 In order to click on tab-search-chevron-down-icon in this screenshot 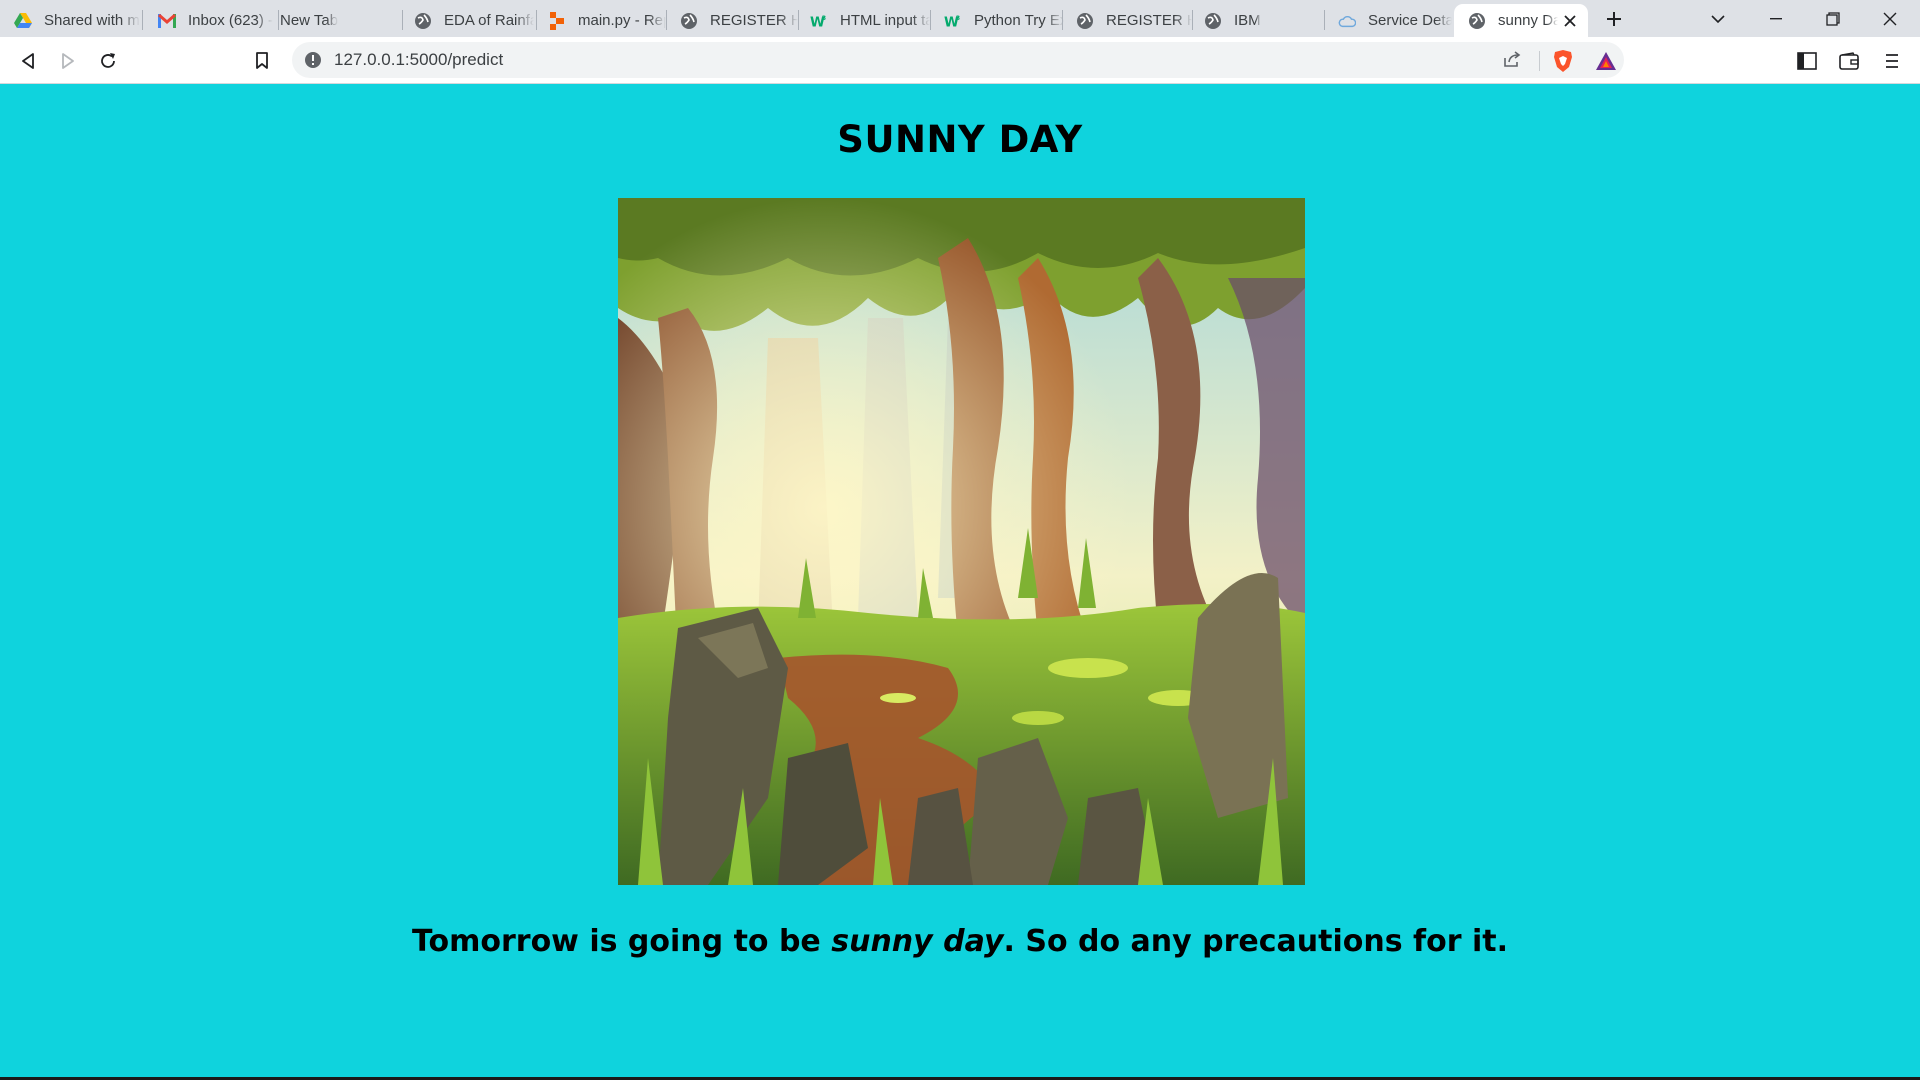, I will do `click(1718, 19)`.